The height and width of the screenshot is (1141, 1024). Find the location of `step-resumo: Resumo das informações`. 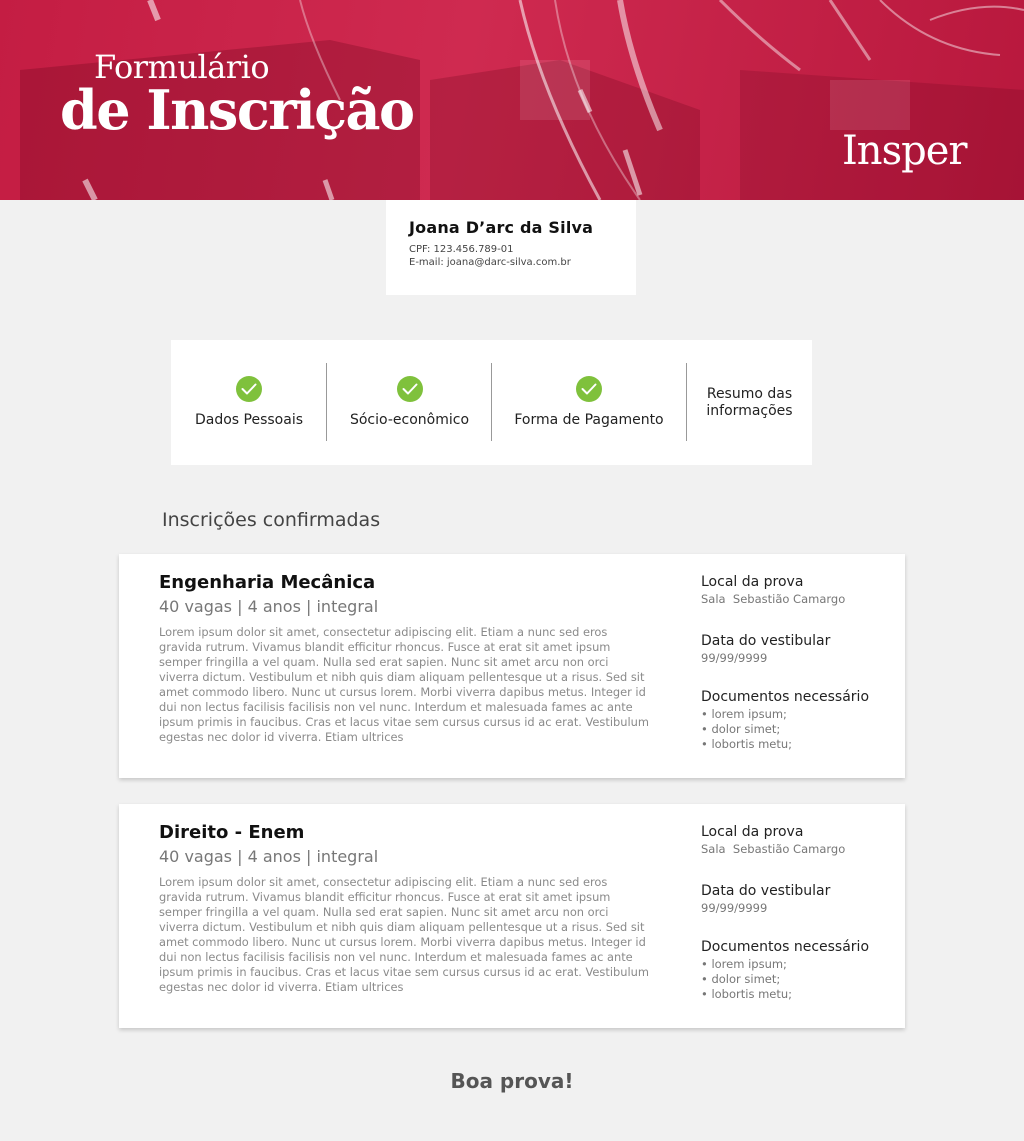

step-resumo: Resumo das informações is located at coordinates (749, 402).